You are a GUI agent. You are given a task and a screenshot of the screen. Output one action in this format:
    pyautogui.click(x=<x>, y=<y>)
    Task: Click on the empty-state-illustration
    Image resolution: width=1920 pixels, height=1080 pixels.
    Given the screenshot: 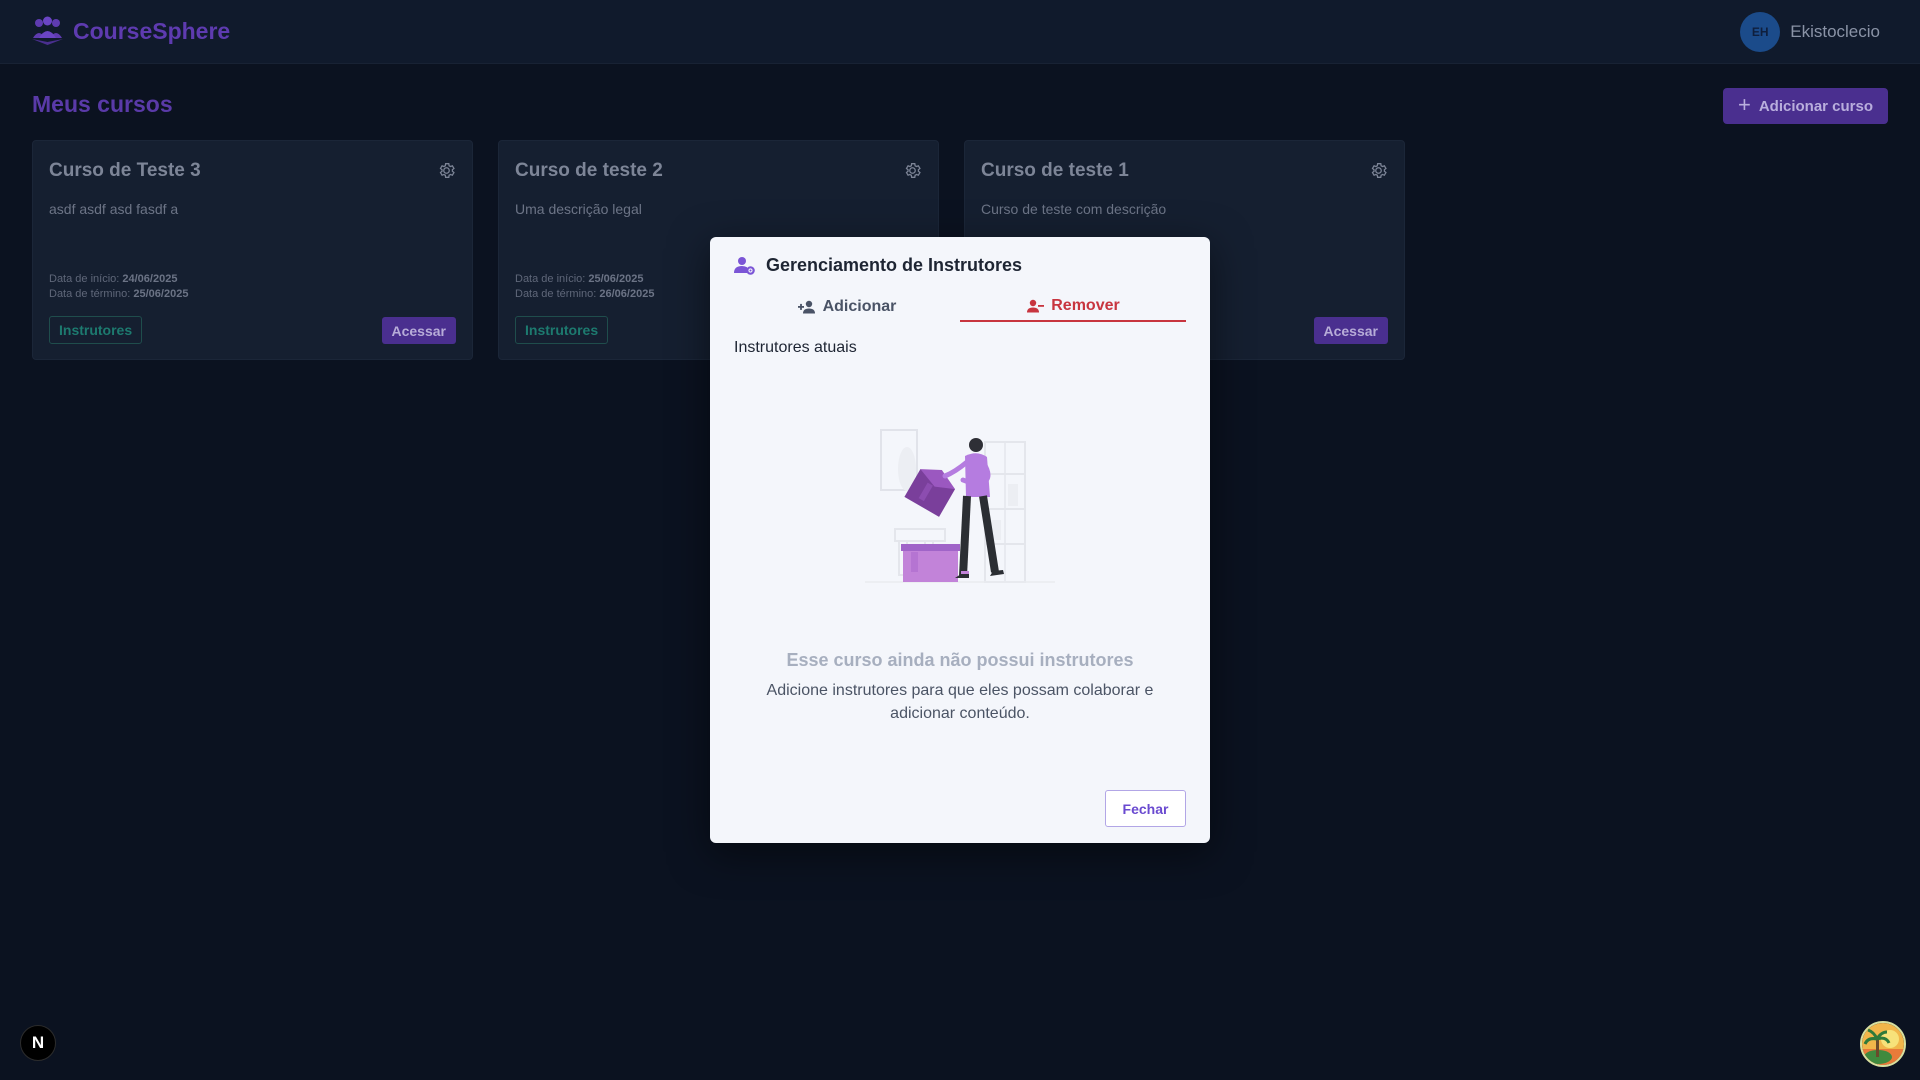 What is the action you would take?
    pyautogui.click(x=960, y=506)
    